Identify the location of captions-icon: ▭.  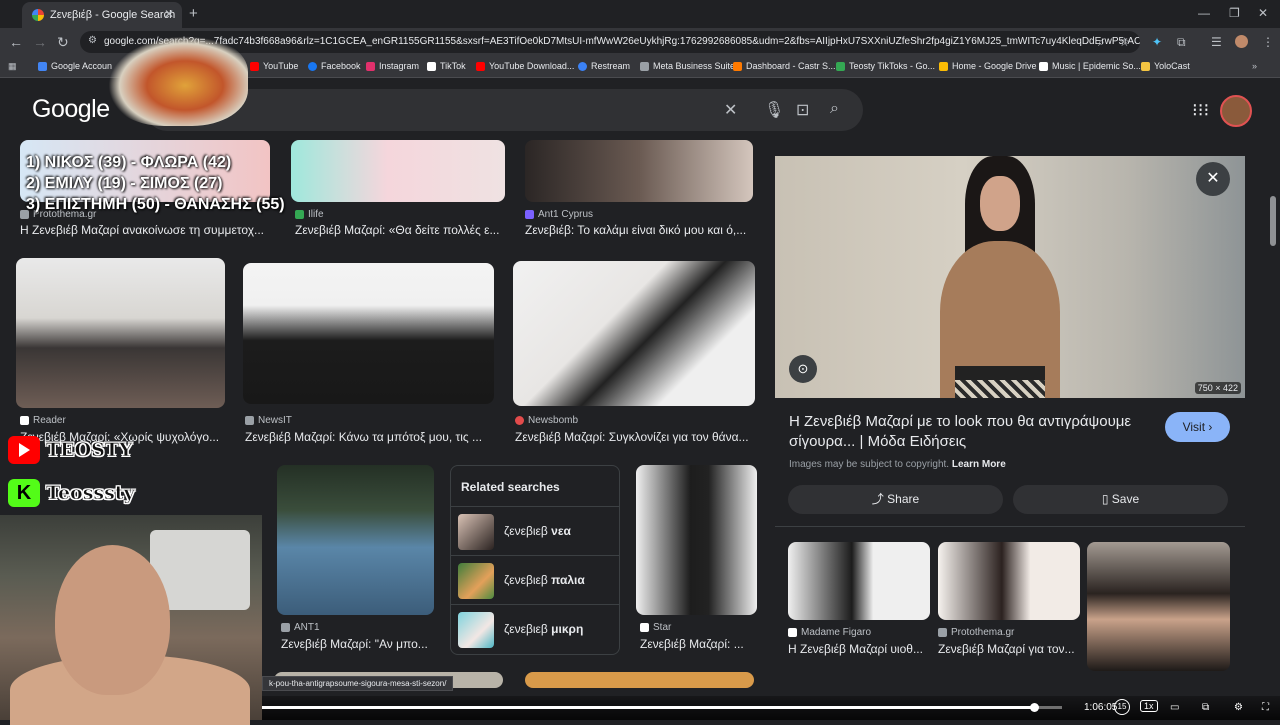
(1174, 707).